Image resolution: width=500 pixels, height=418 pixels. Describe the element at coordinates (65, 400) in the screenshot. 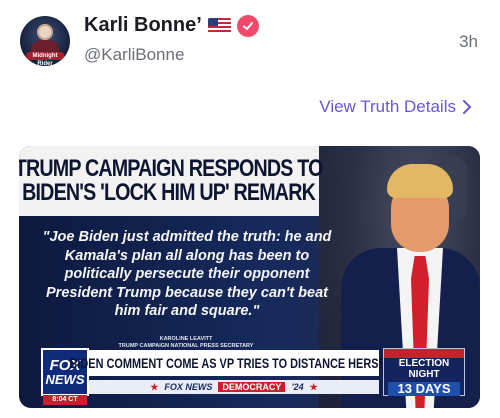

I see `broadcast-clock: 8:04 CT` at that location.